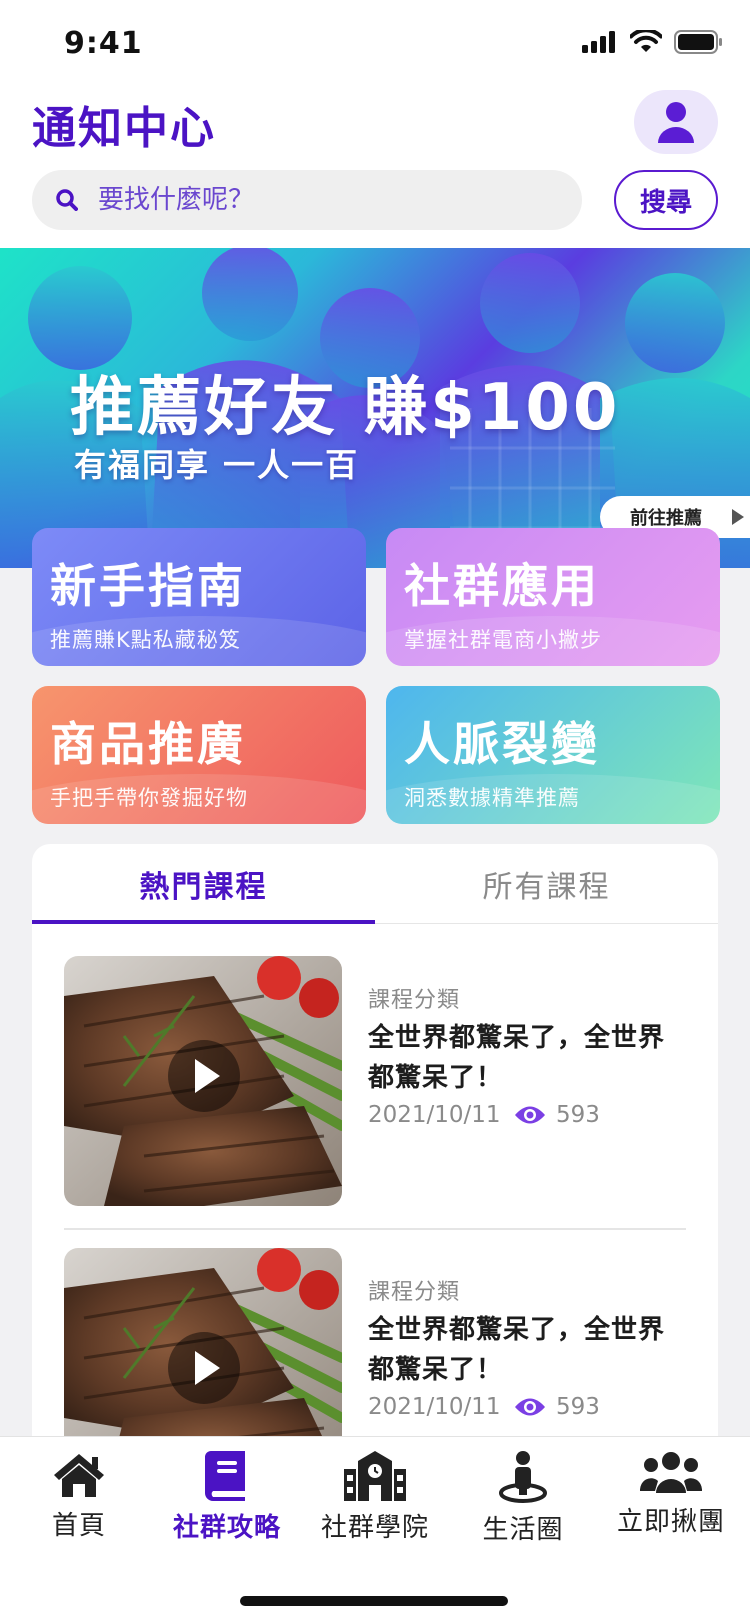 Image resolution: width=750 pixels, height=1624 pixels. I want to click on page-title: 通知中心, so click(124, 128).